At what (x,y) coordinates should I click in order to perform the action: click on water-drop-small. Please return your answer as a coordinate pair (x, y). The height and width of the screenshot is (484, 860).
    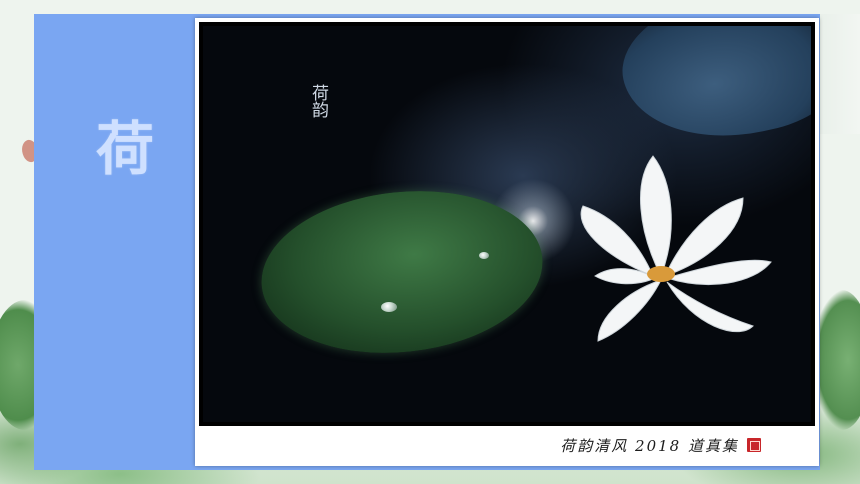
    Looking at the image, I should click on (484, 255).